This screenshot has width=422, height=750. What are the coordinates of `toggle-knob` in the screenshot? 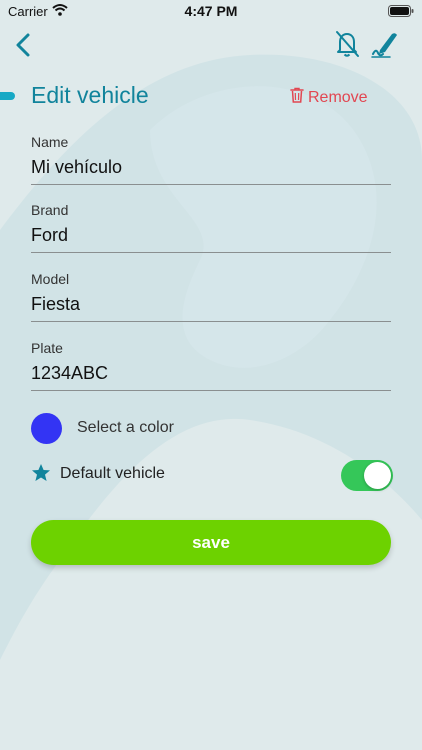 It's located at (377, 475).